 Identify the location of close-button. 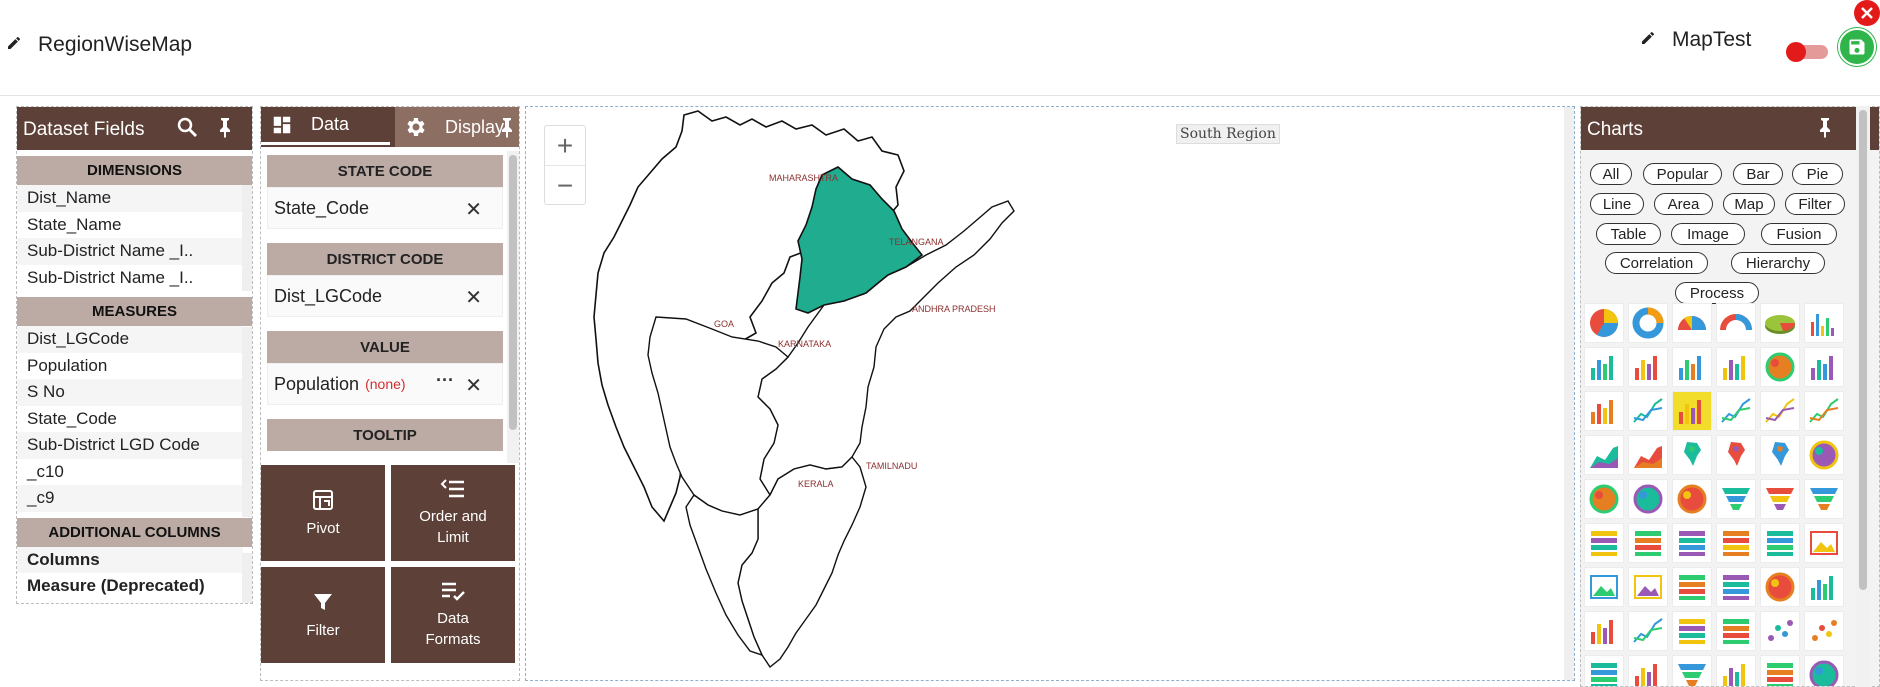
(1867, 13).